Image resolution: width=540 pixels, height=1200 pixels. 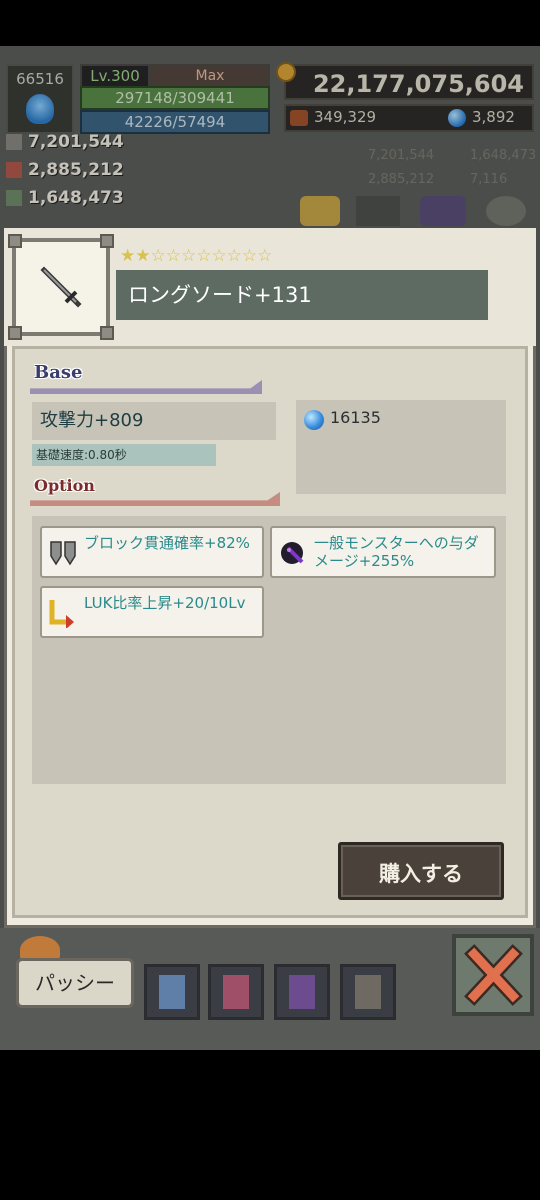 What do you see at coordinates (396, 552) in the screenshot?
I see `option-text: 一般モンスターへの与ダメージ+255%` at bounding box center [396, 552].